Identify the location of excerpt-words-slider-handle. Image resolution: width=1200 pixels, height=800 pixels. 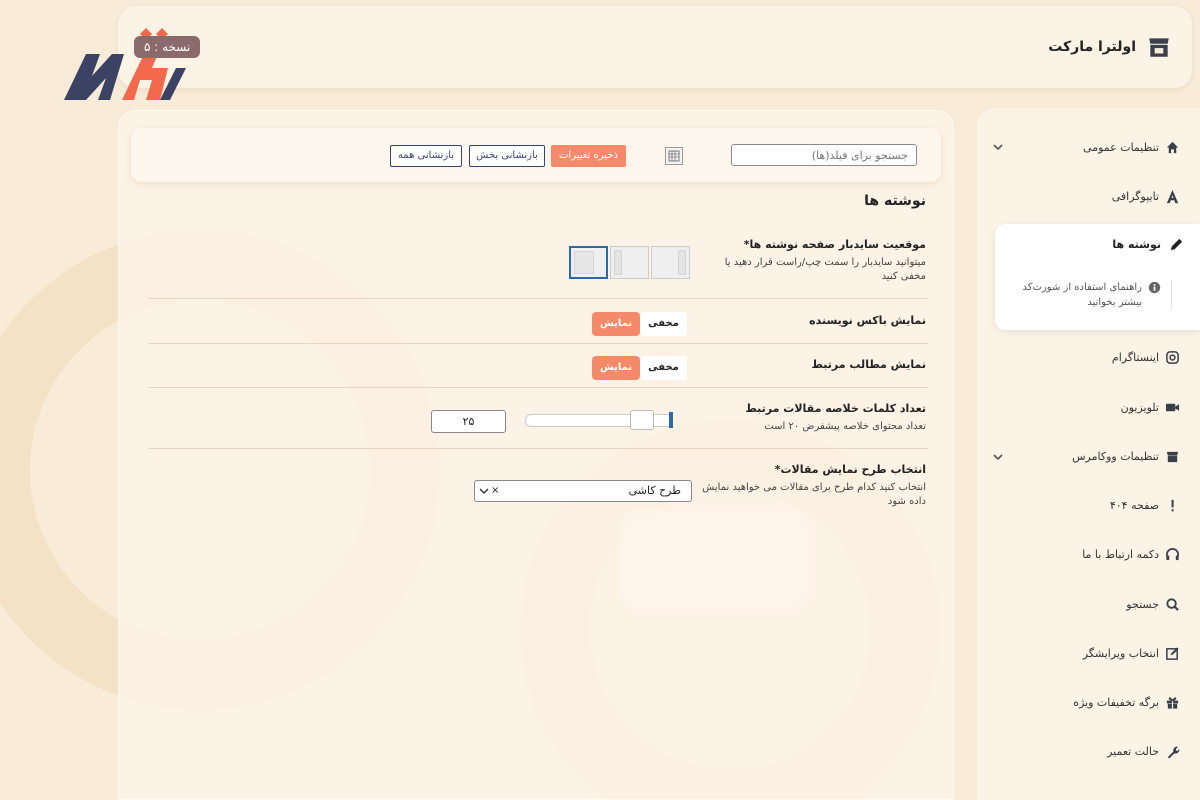
(642, 420).